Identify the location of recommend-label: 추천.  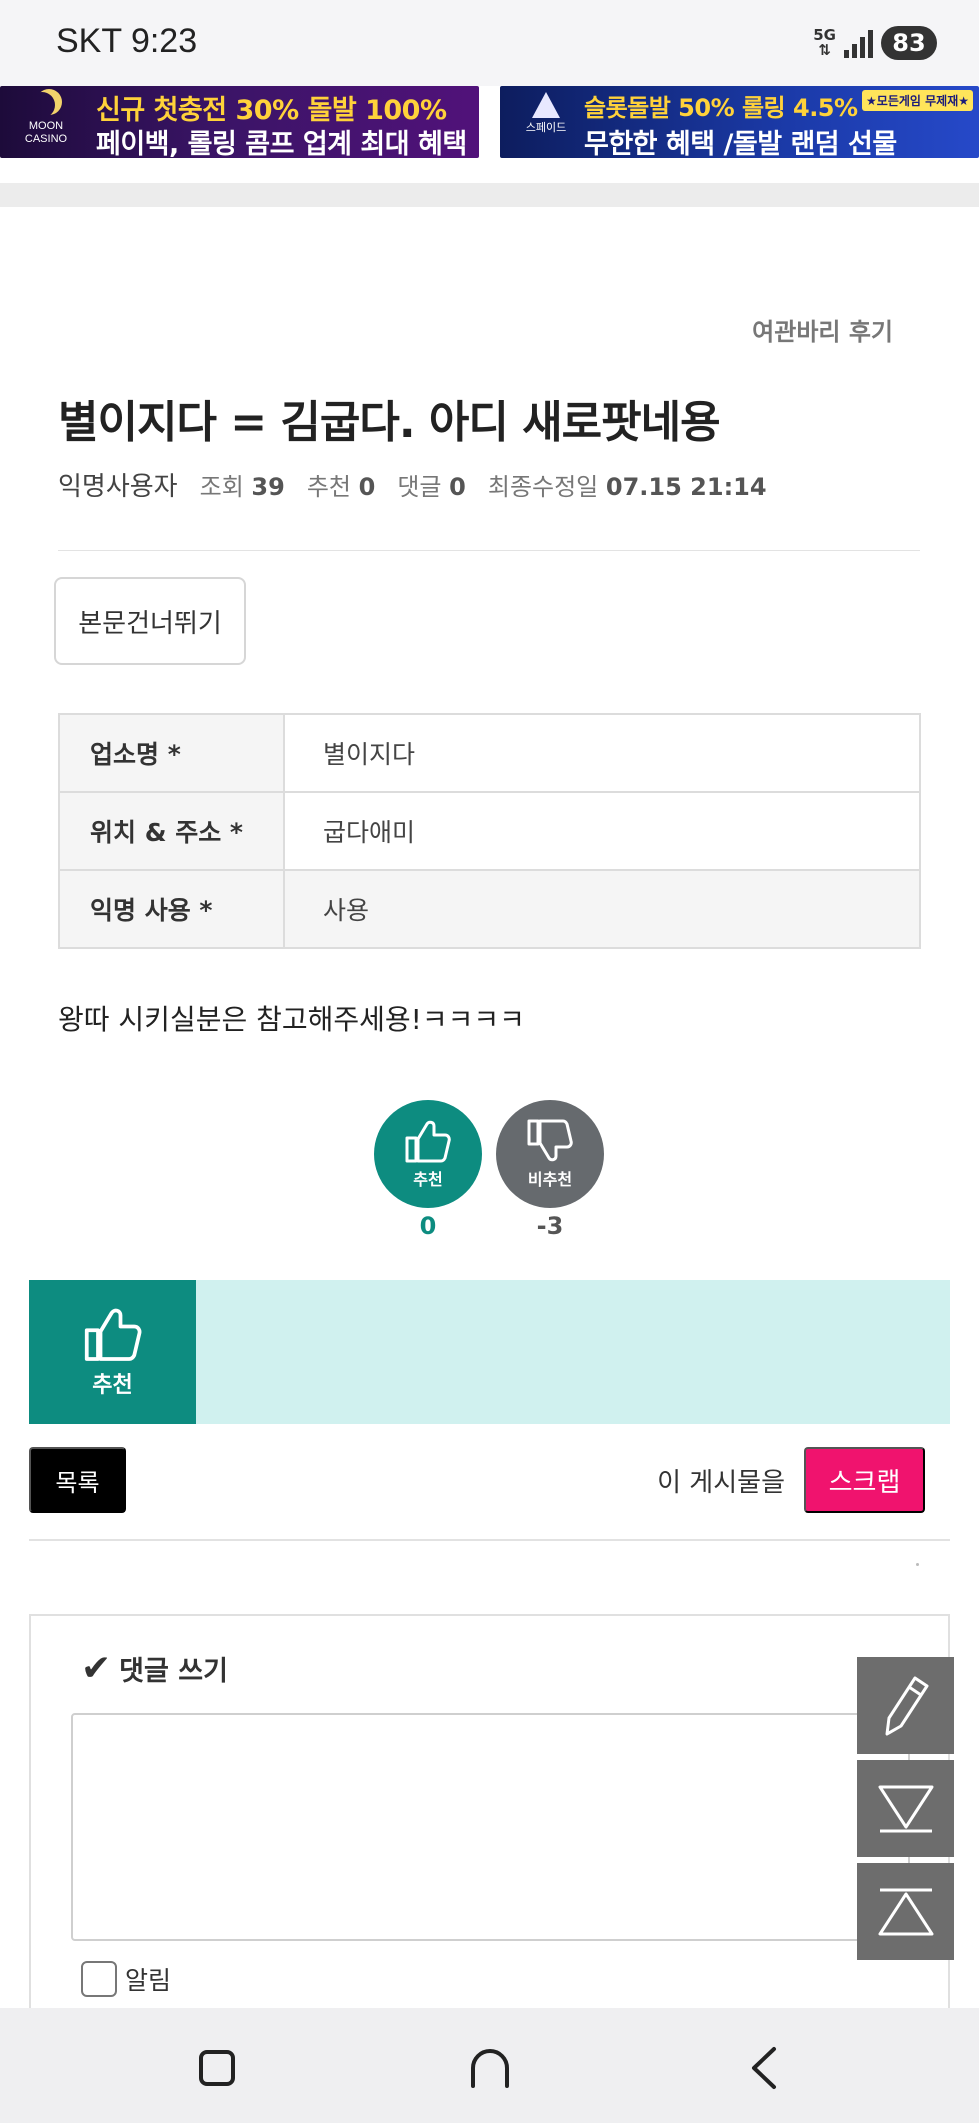
(428, 1179).